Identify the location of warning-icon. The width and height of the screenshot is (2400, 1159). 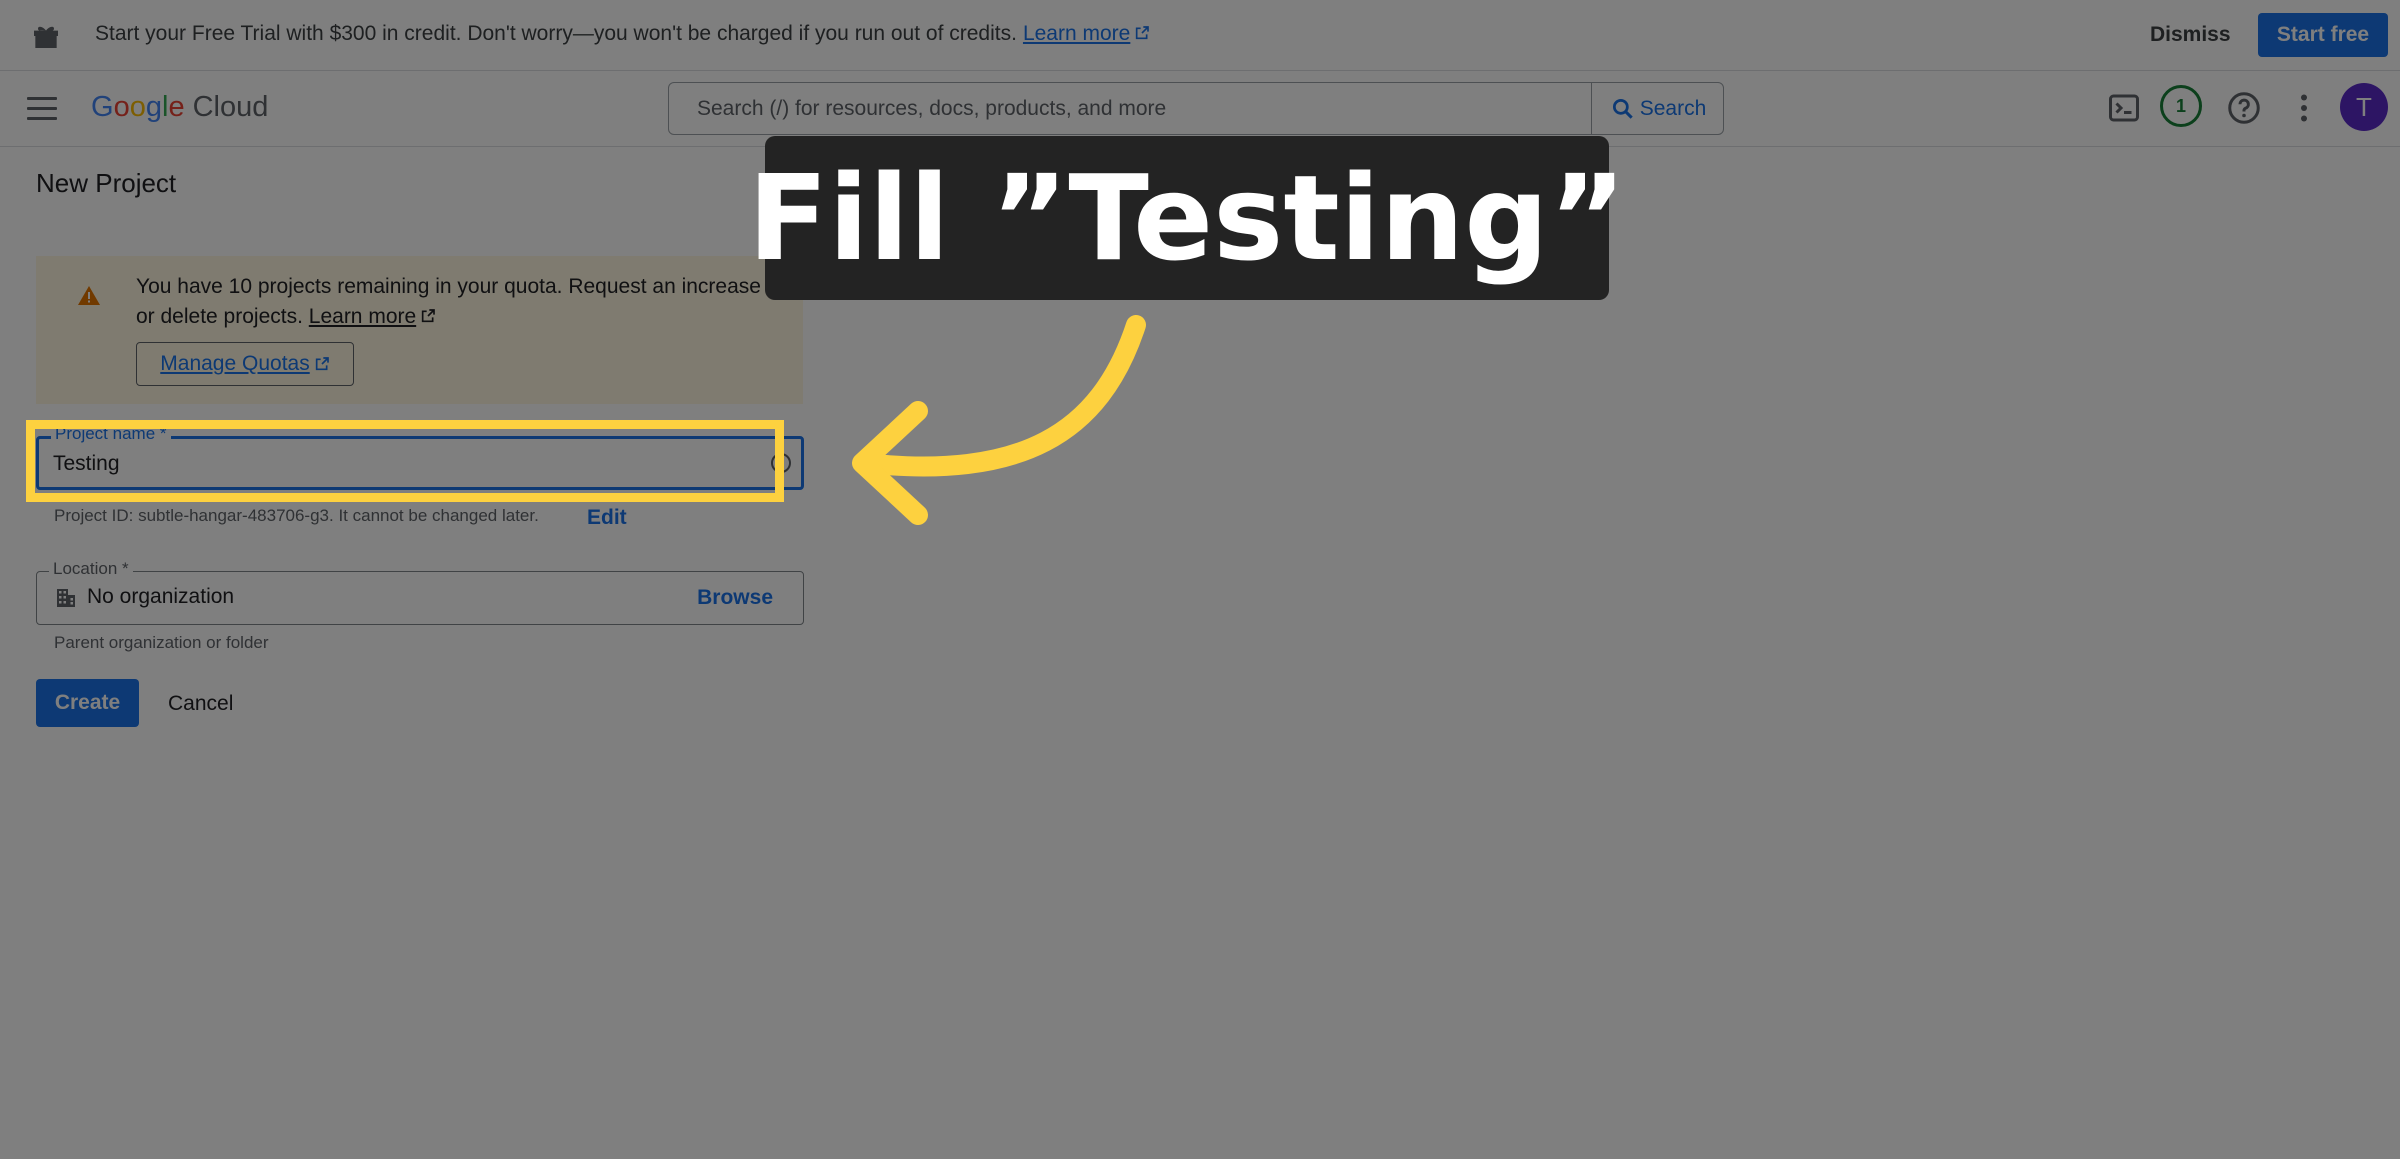
(89, 295).